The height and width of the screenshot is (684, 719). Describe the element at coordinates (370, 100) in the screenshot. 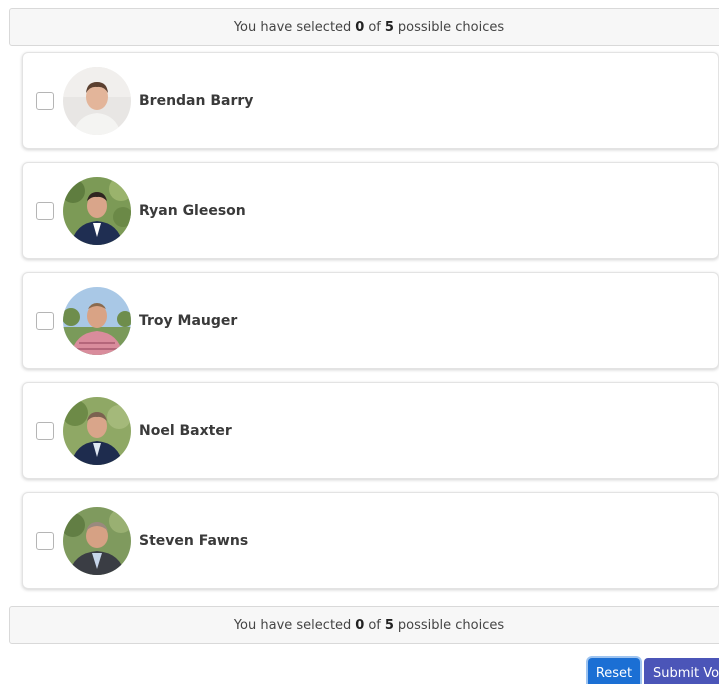

I see `candidate-card: Brendan Barry` at that location.